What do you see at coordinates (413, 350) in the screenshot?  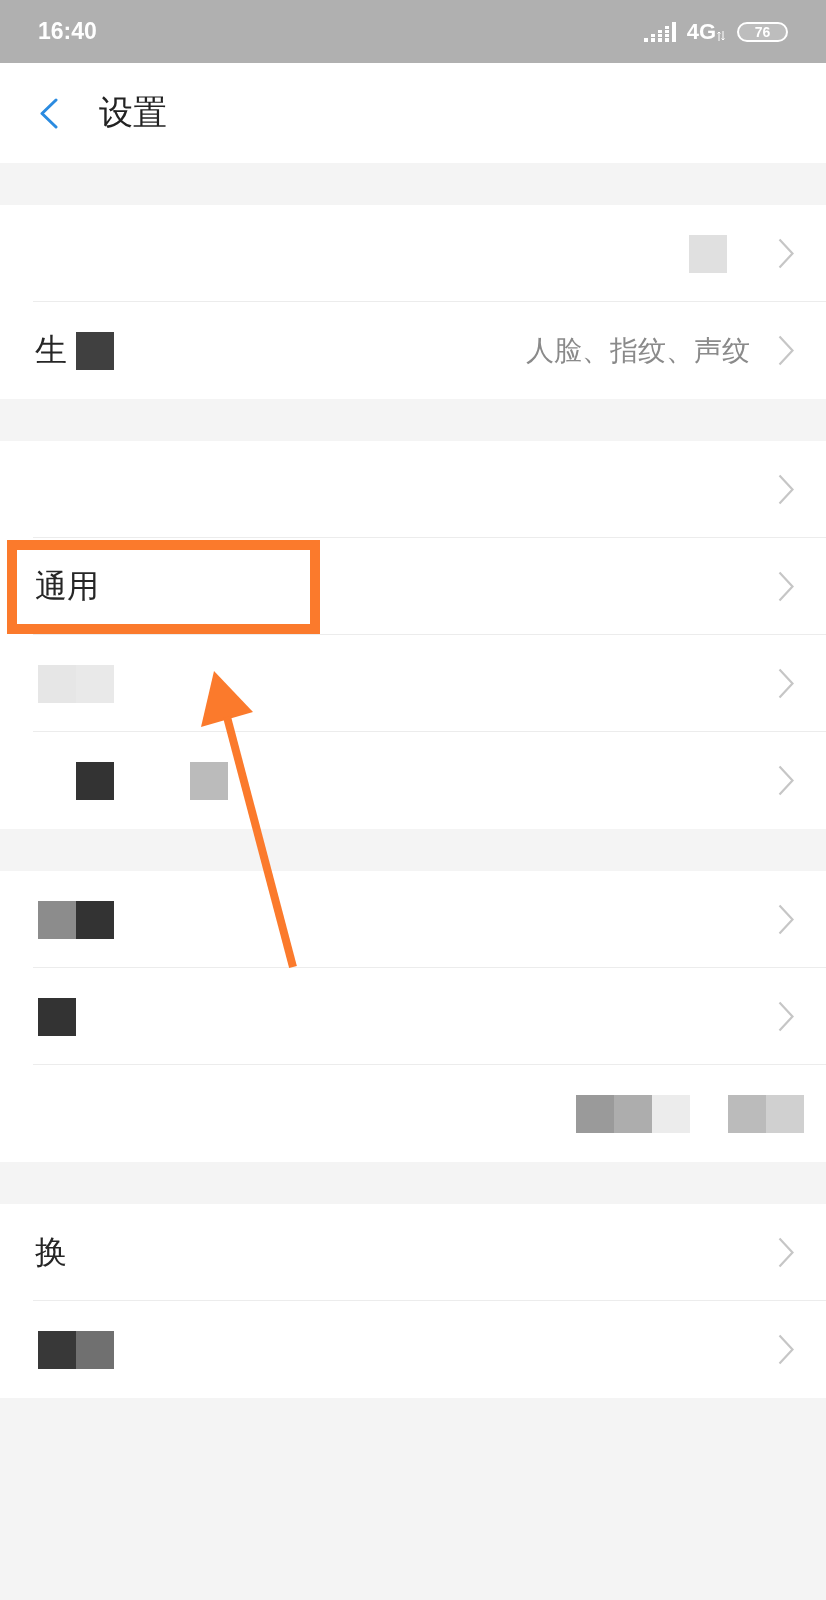 I see `settings-row: 生 人脸、指纹、声纹` at bounding box center [413, 350].